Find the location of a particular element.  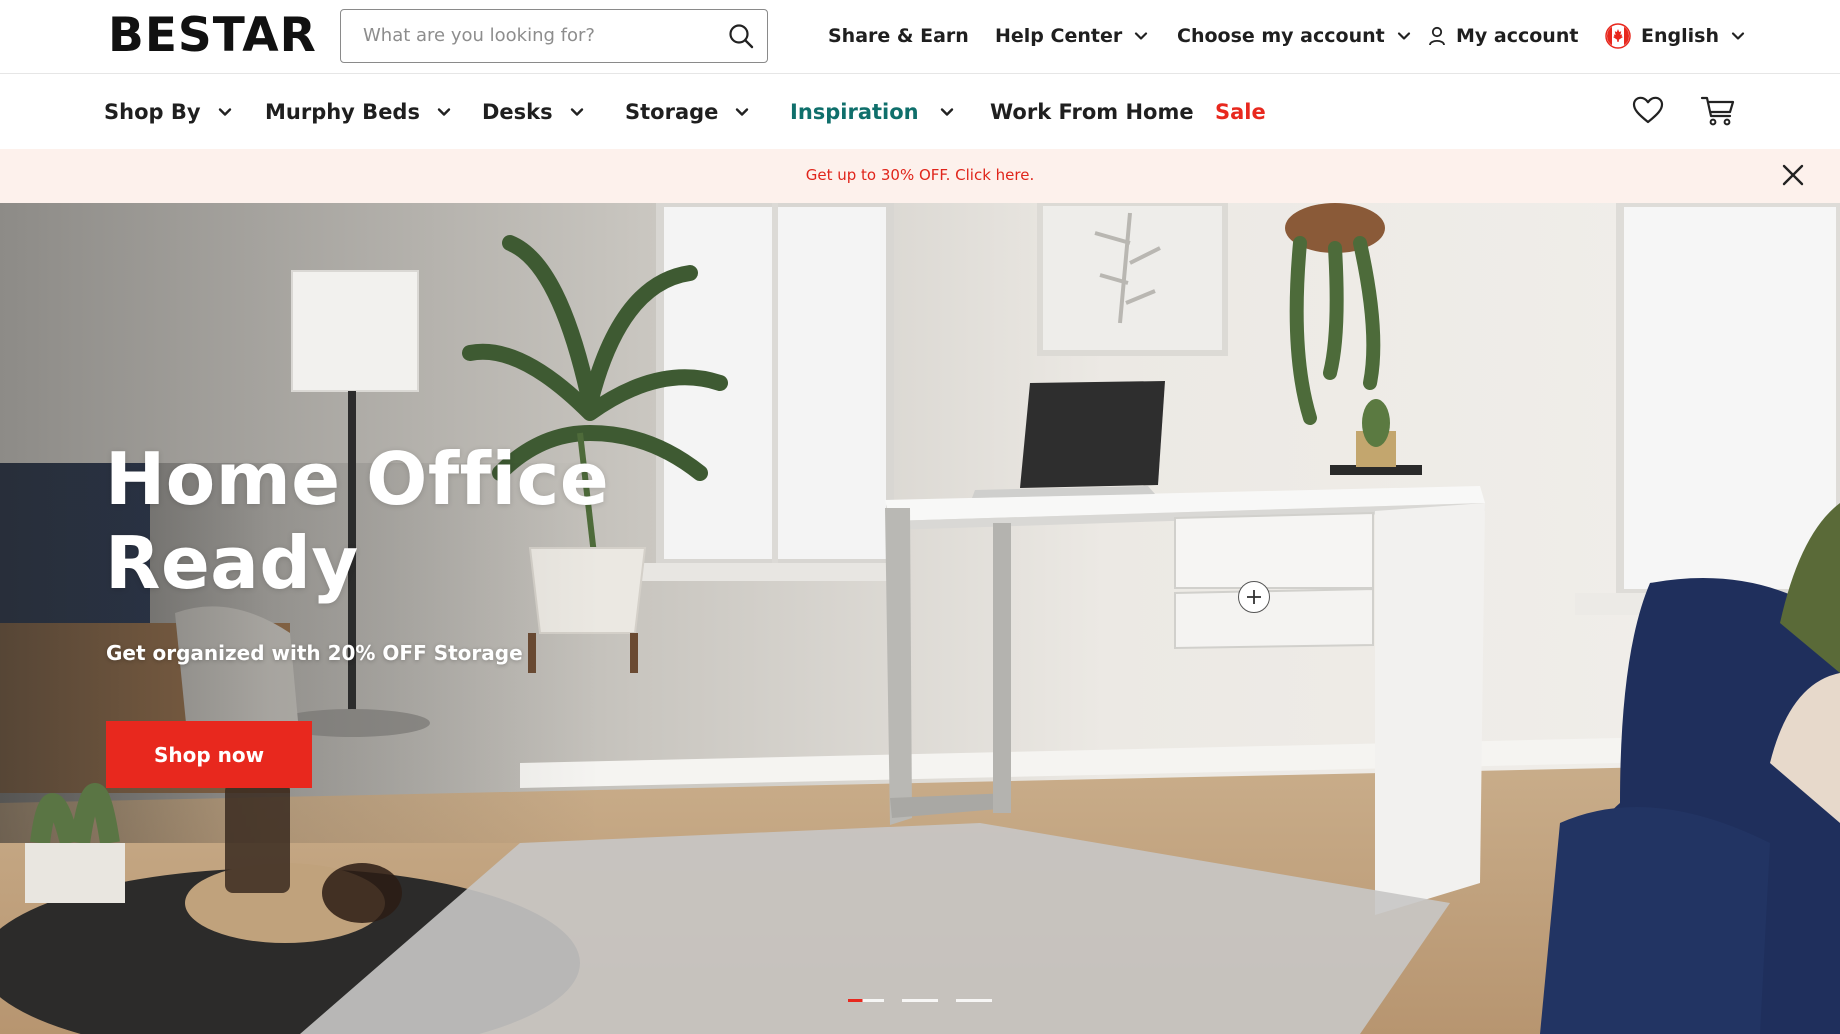

nav-label: Inspiration is located at coordinates (854, 112).